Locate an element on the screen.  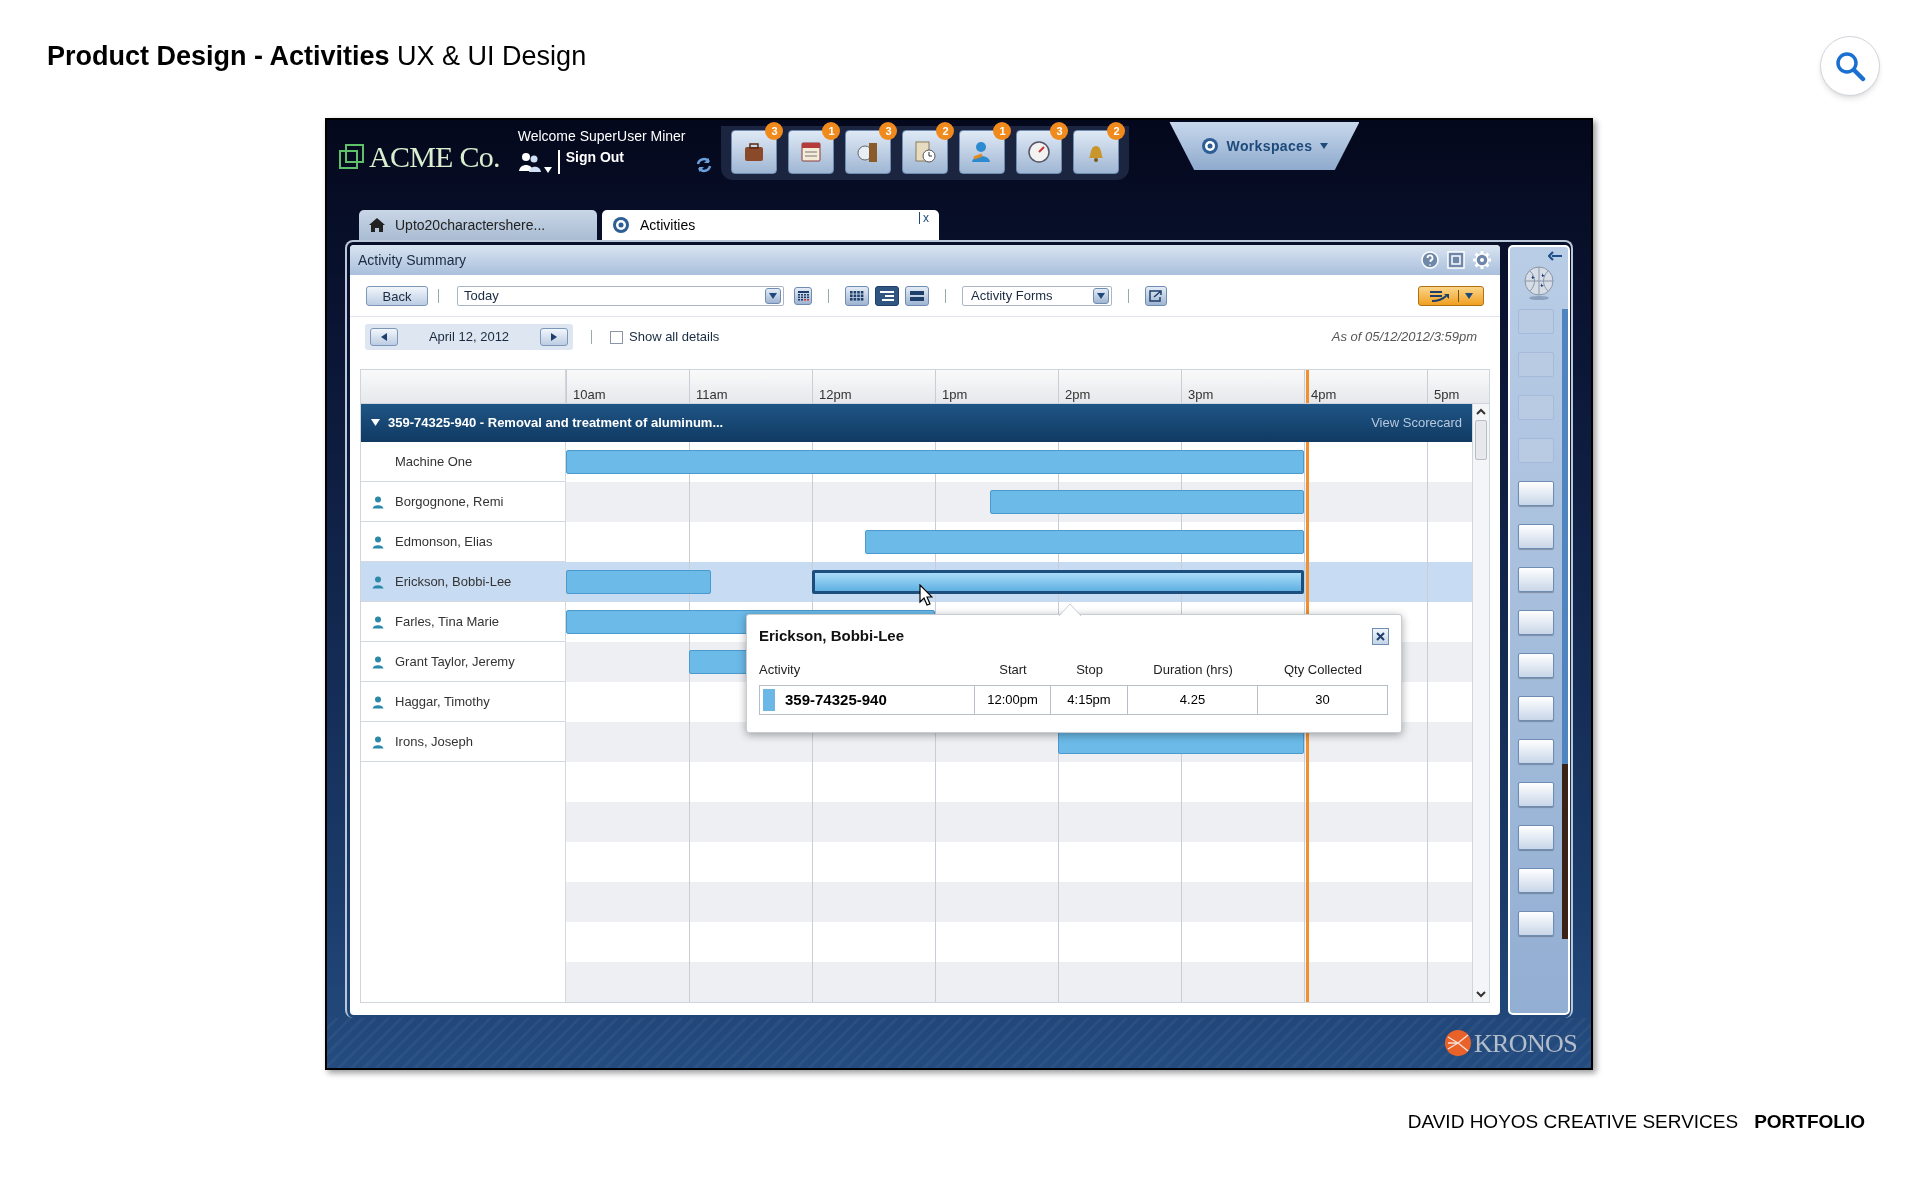
column-header: Start is located at coordinates (1013, 669).